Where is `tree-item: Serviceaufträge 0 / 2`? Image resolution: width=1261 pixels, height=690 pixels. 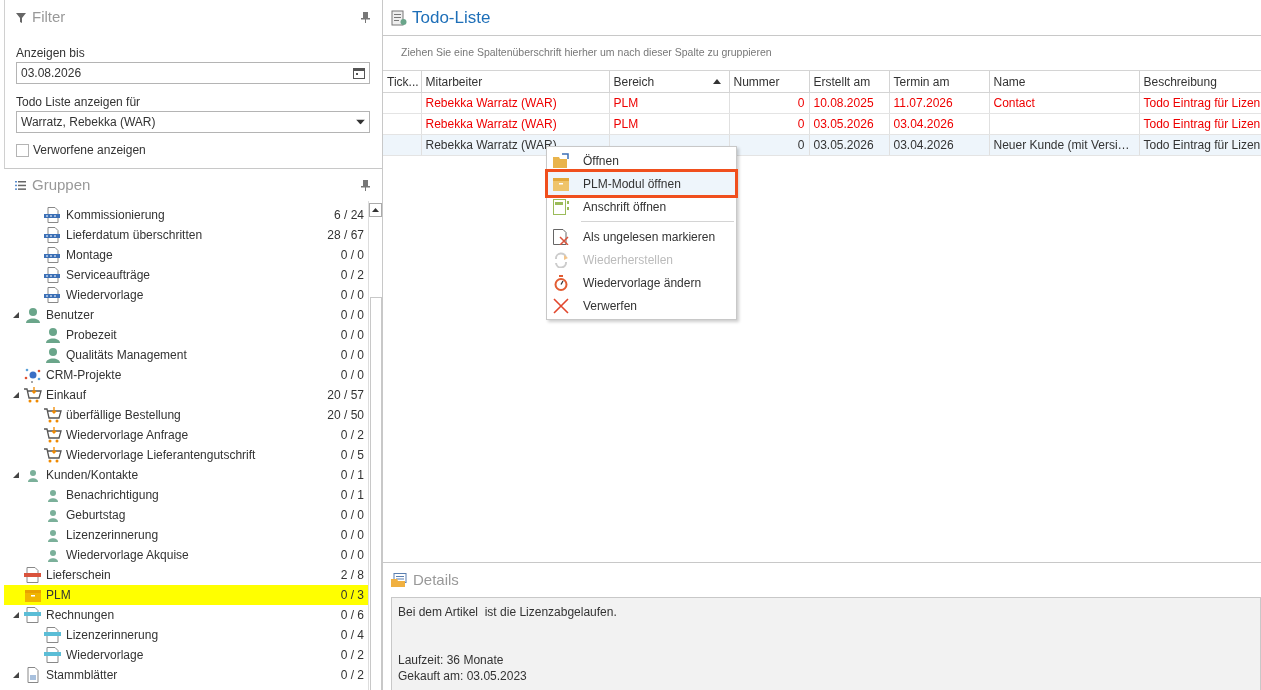 tree-item: Serviceaufträge 0 / 2 is located at coordinates (186, 275).